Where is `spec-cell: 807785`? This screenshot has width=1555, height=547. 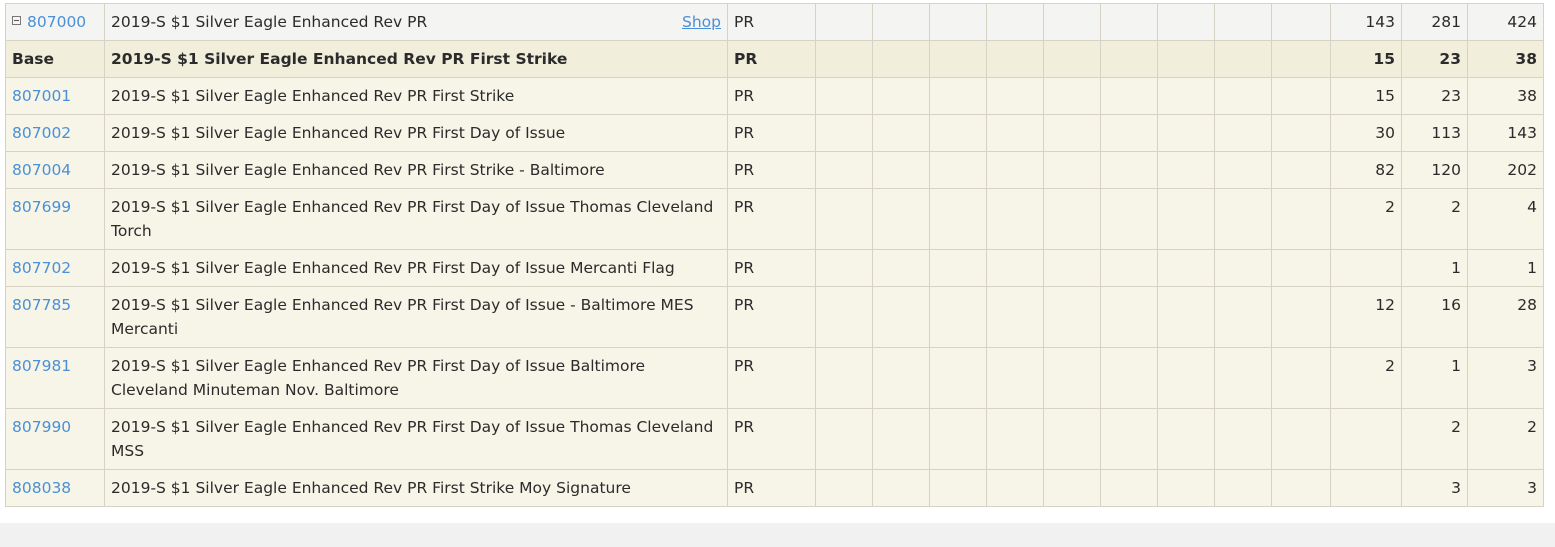
spec-cell: 807785 is located at coordinates (55, 317).